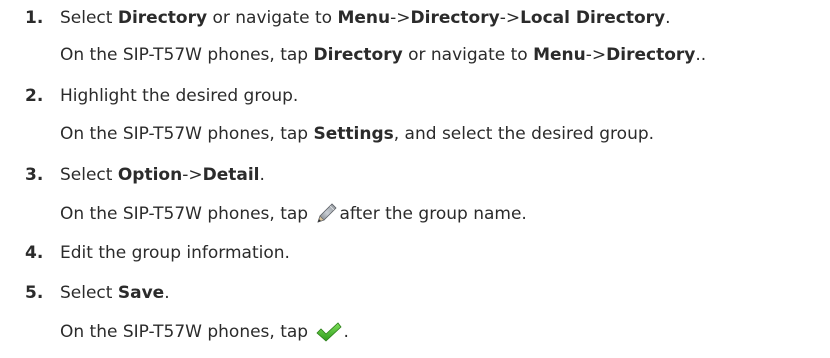  Describe the element at coordinates (34, 18) in the screenshot. I see `step-number: 1.` at that location.